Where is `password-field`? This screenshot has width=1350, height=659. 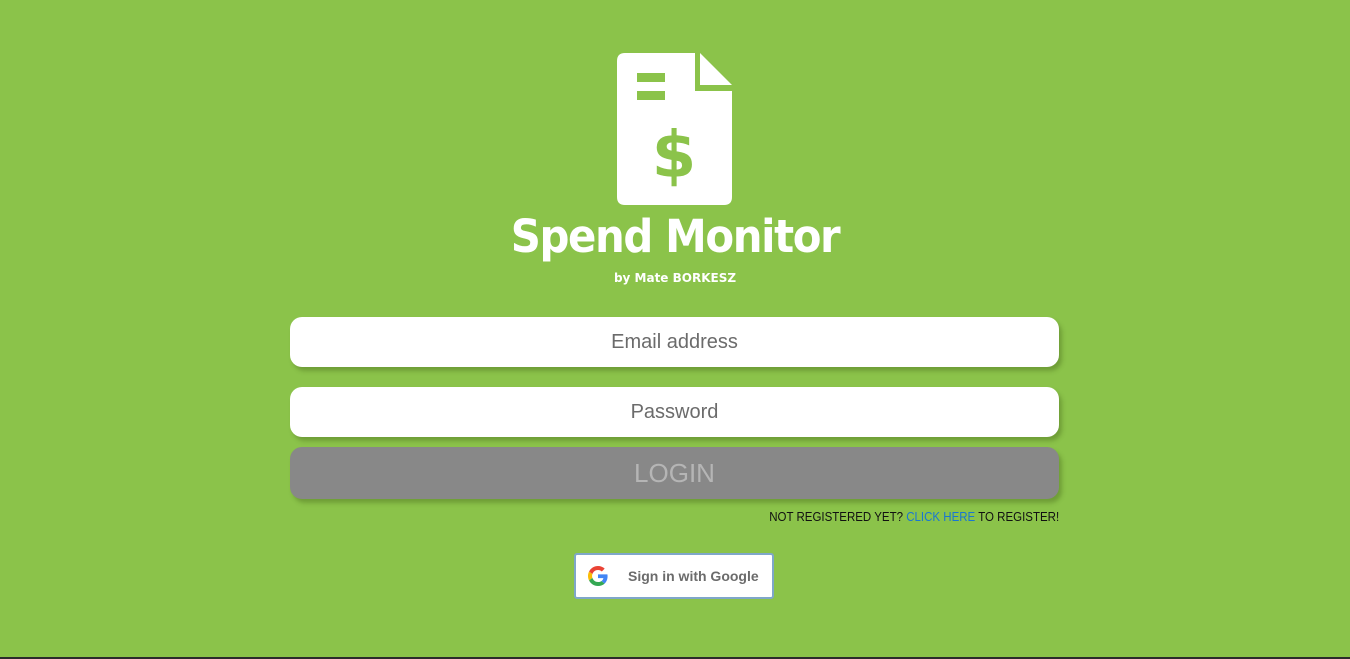
password-field is located at coordinates (674, 412).